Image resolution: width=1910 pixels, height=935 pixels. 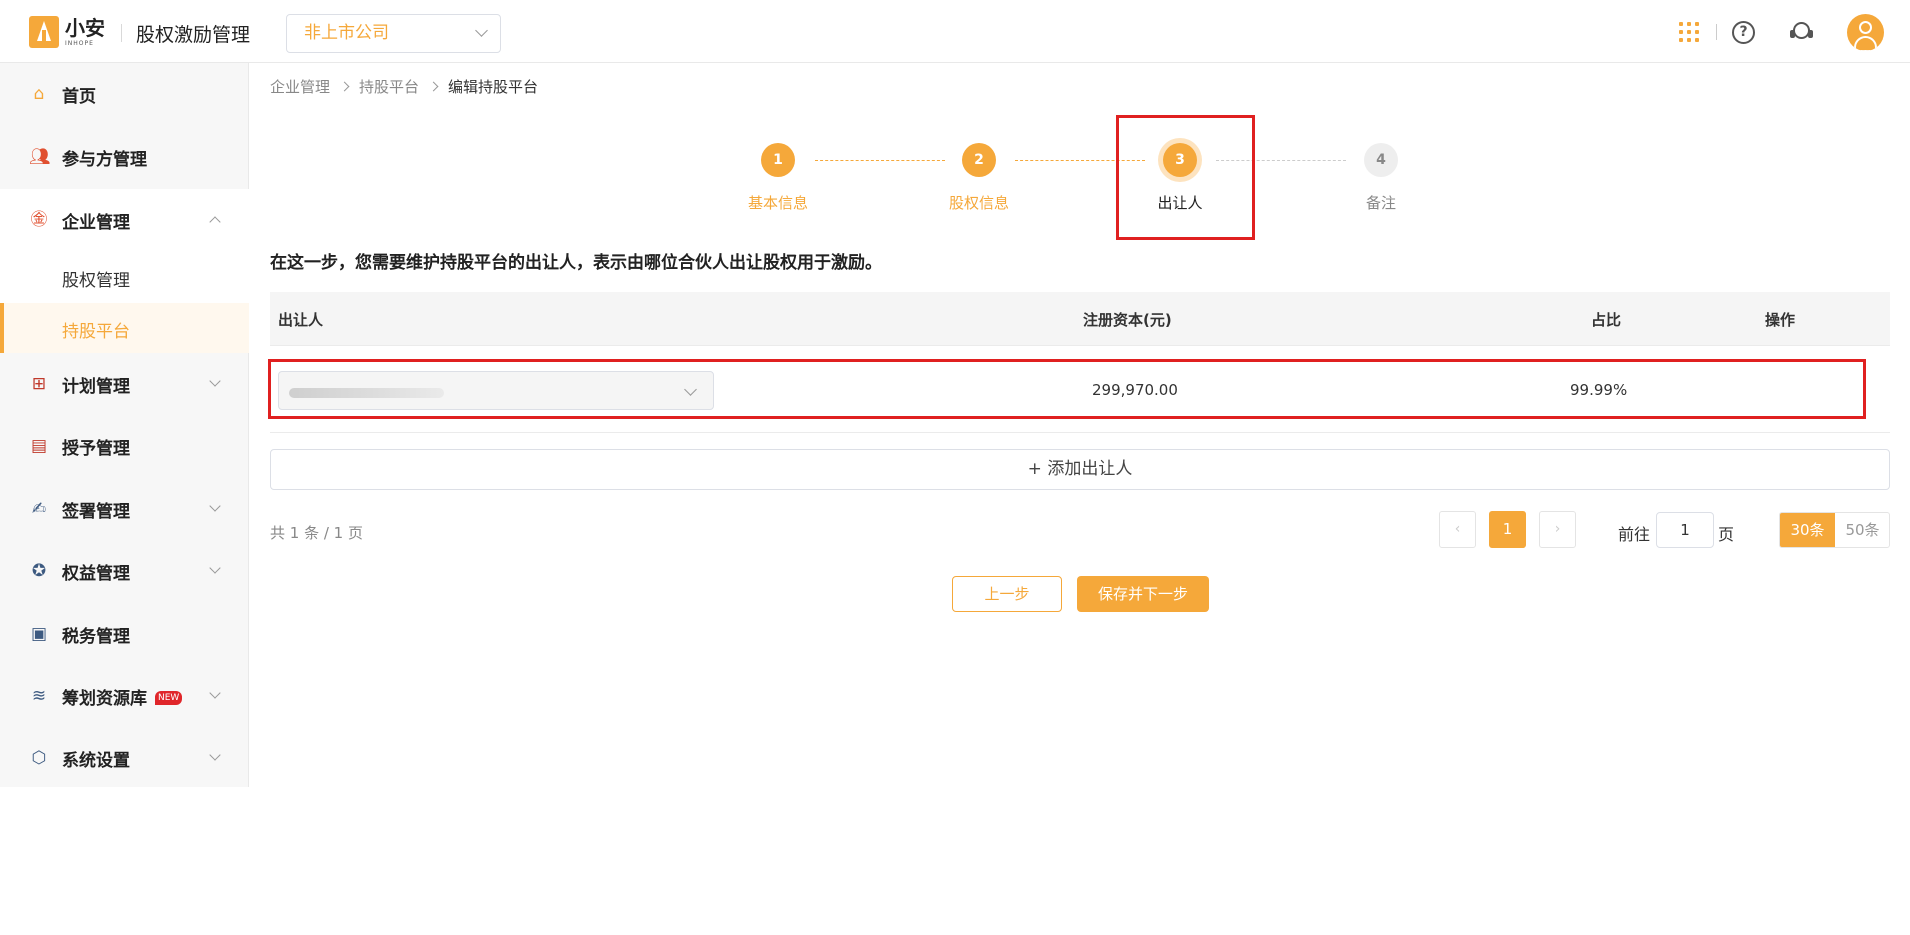 I want to click on layers-icon: ≋, so click(x=39, y=696).